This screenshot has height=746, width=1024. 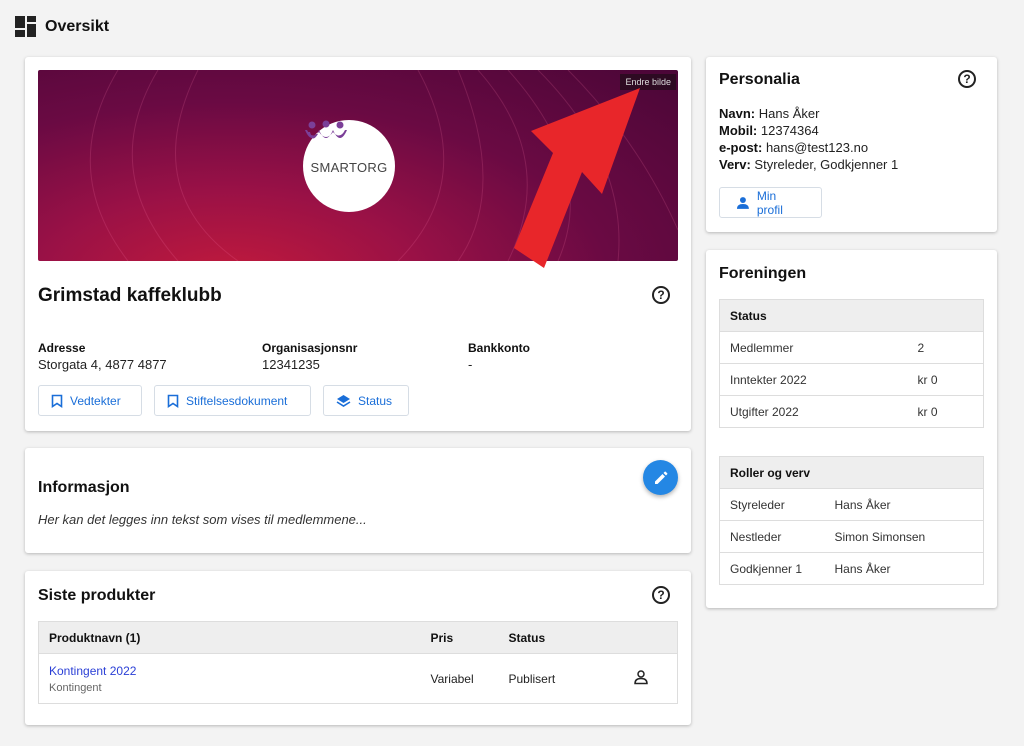 What do you see at coordinates (553, 637) in the screenshot?
I see `column-header-status: Status` at bounding box center [553, 637].